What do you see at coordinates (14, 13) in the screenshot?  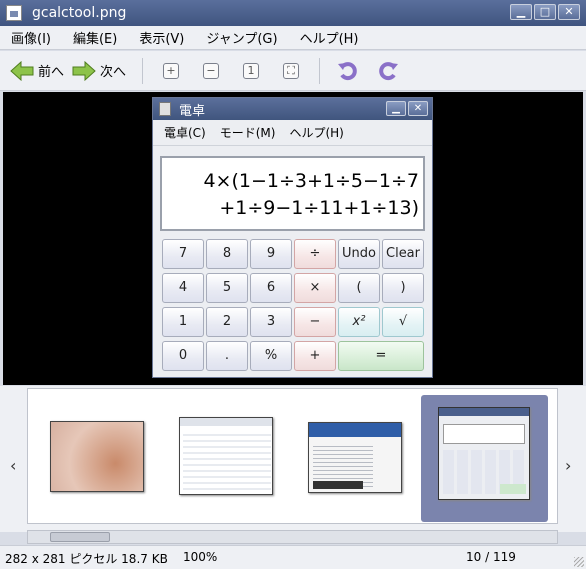 I see `image-file-icon` at bounding box center [14, 13].